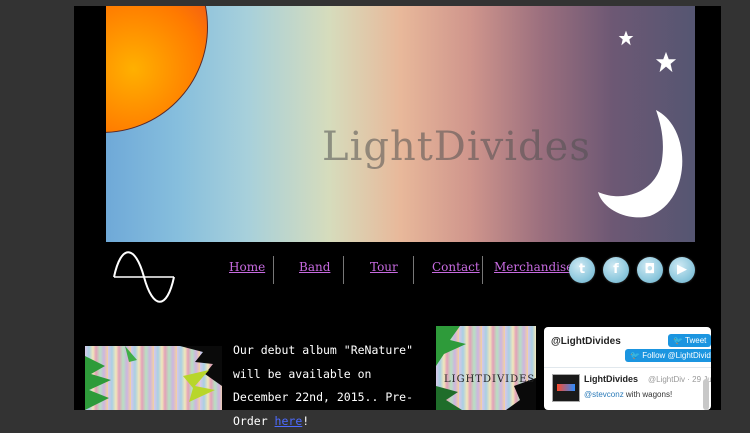 The height and width of the screenshot is (433, 750). Describe the element at coordinates (157, 69) in the screenshot. I see `sun-graphic` at that location.